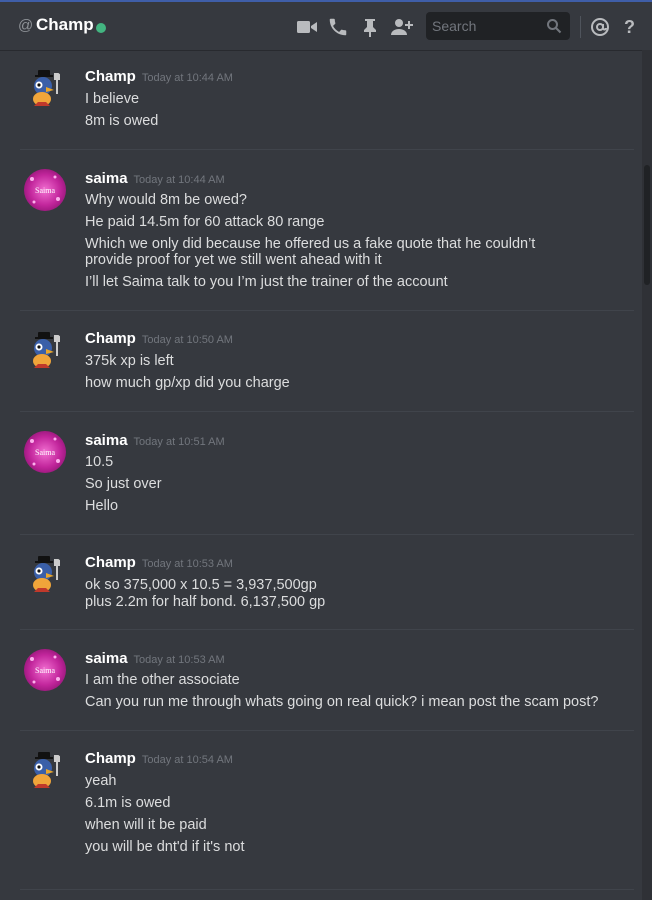 Image resolution: width=652 pixels, height=900 pixels. I want to click on message-author: saima Today at 10:51 AM, so click(155, 440).